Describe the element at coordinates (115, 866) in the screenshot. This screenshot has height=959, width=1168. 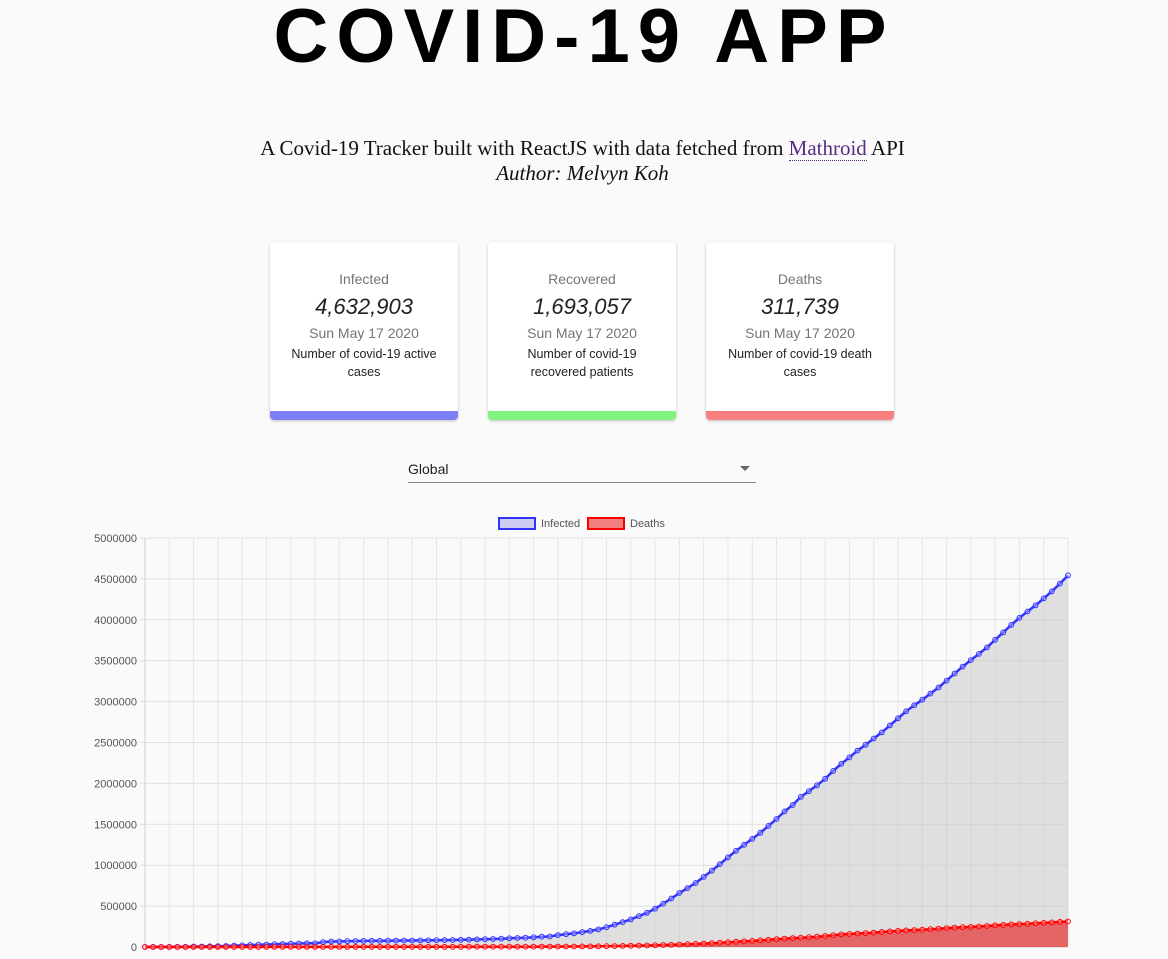
I see `y-tick-label: 1000000` at that location.